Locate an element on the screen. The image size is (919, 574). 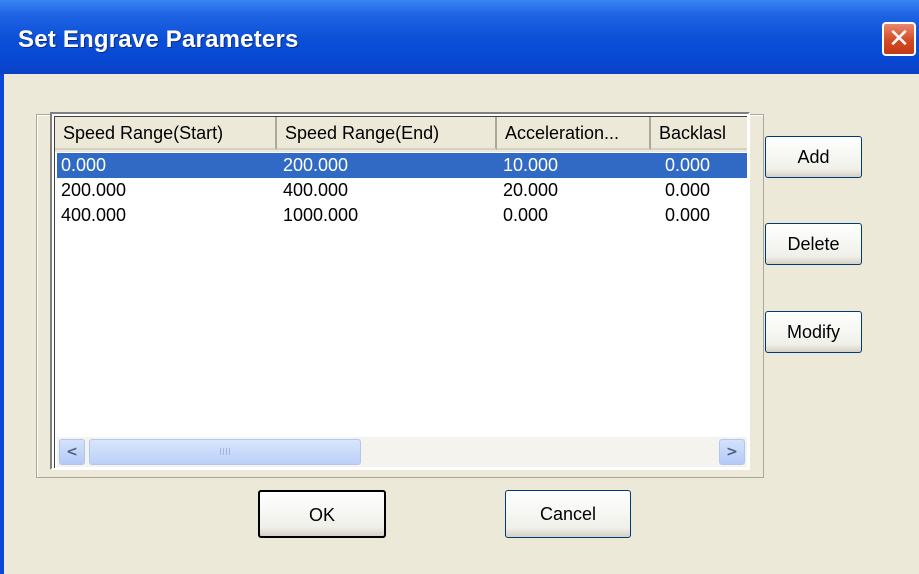
column-header-speed-end: Speed Range(End) is located at coordinates (387, 133).